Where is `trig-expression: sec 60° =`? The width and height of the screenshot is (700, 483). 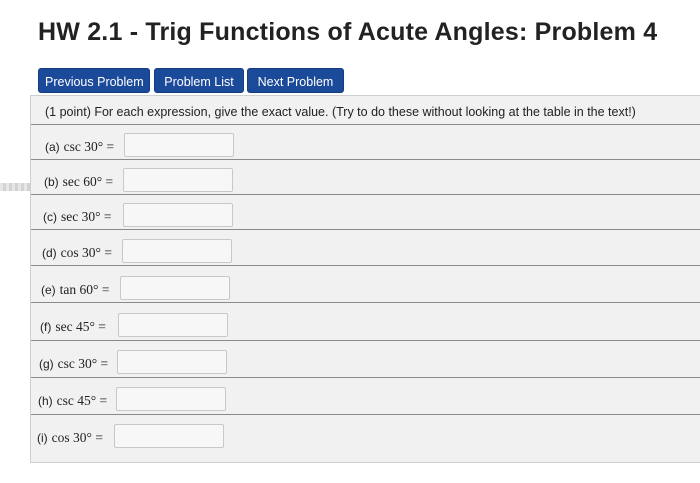 trig-expression: sec 60° = is located at coordinates (88, 181).